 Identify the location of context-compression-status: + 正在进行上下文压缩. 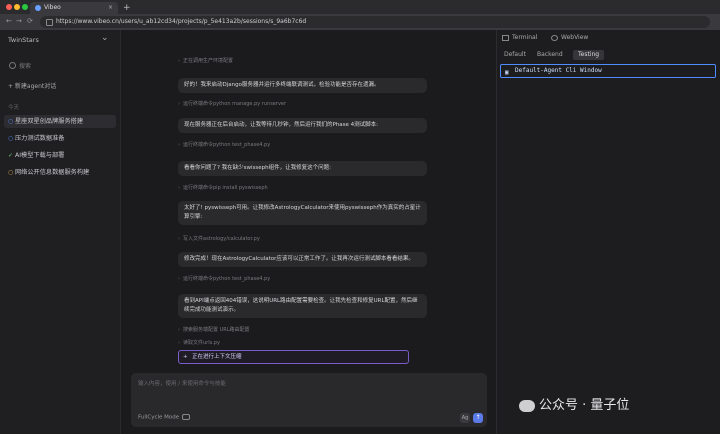
(293, 357).